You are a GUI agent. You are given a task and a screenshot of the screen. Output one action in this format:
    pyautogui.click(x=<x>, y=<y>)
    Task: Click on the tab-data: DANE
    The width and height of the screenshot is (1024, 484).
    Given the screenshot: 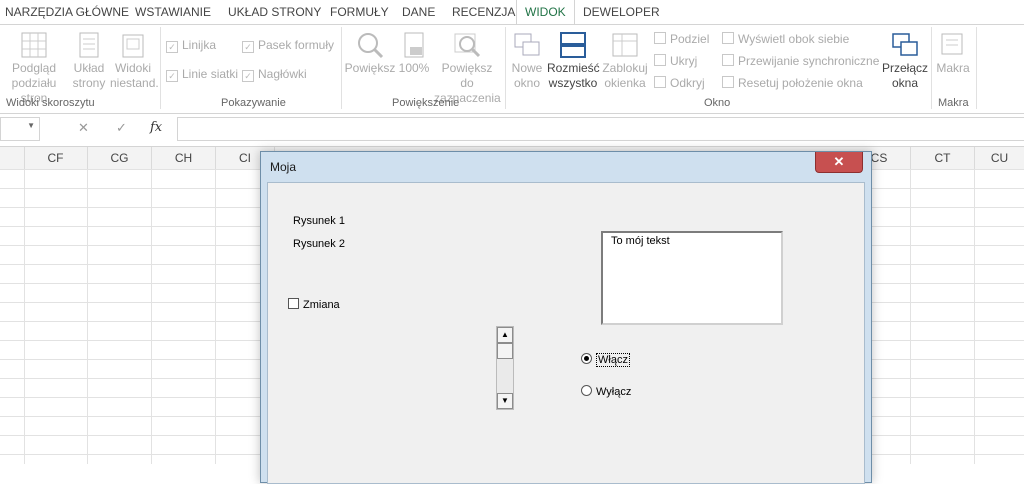 What is the action you would take?
    pyautogui.click(x=418, y=12)
    